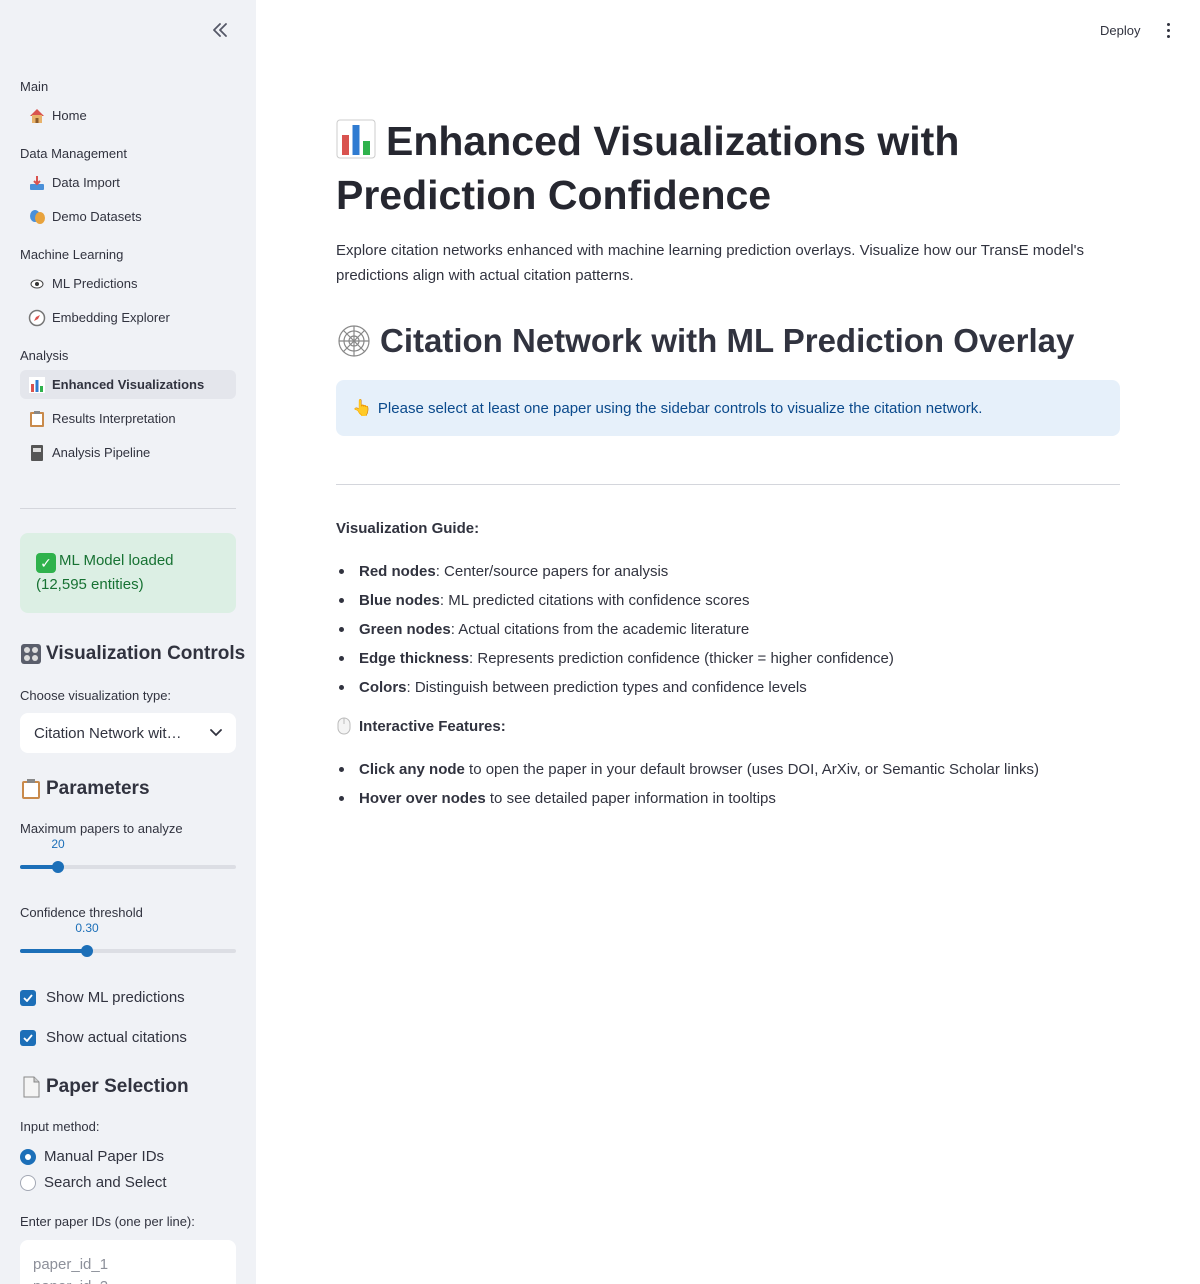  I want to click on radio-unselected, so click(28, 1182).